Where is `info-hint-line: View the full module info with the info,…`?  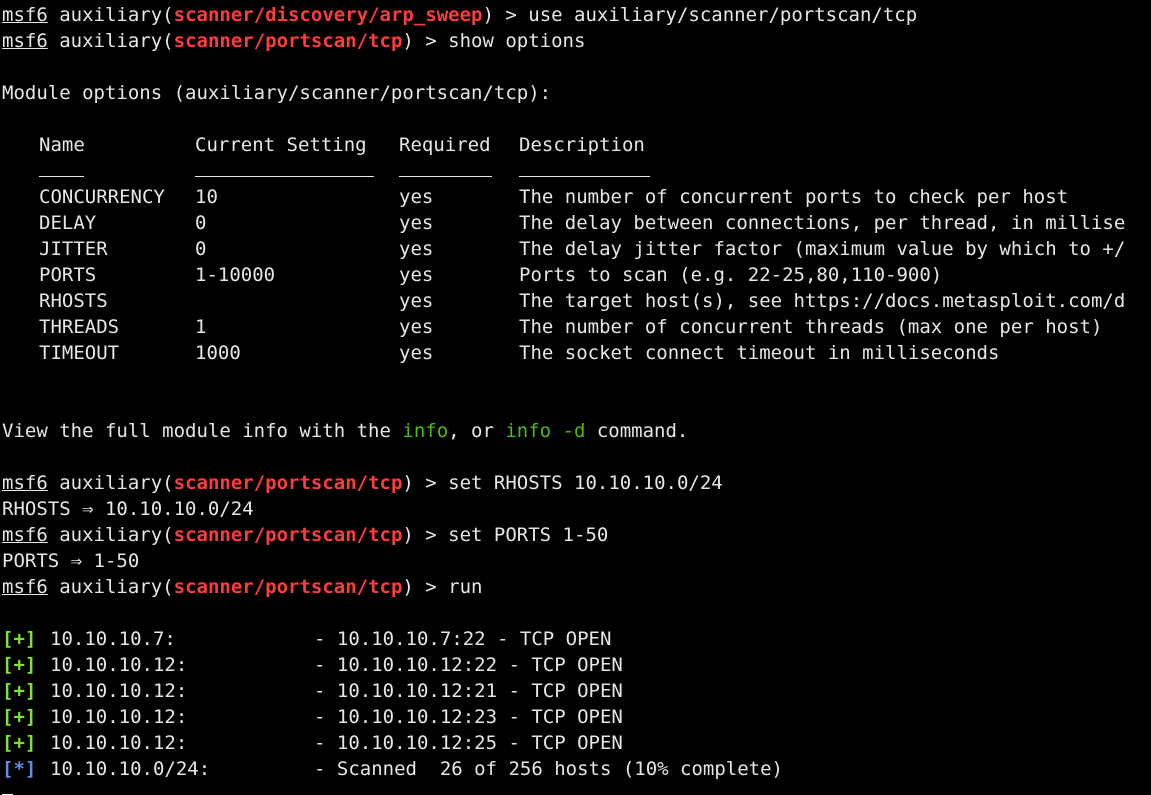 info-hint-line: View the full module info with the info,… is located at coordinates (576, 431).